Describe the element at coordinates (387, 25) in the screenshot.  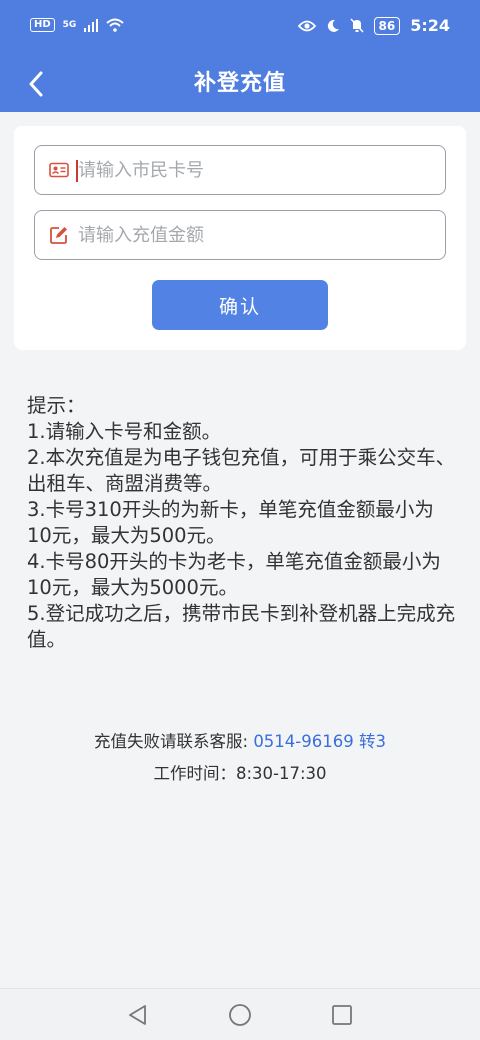
I see `battery-indicator: 86` at that location.